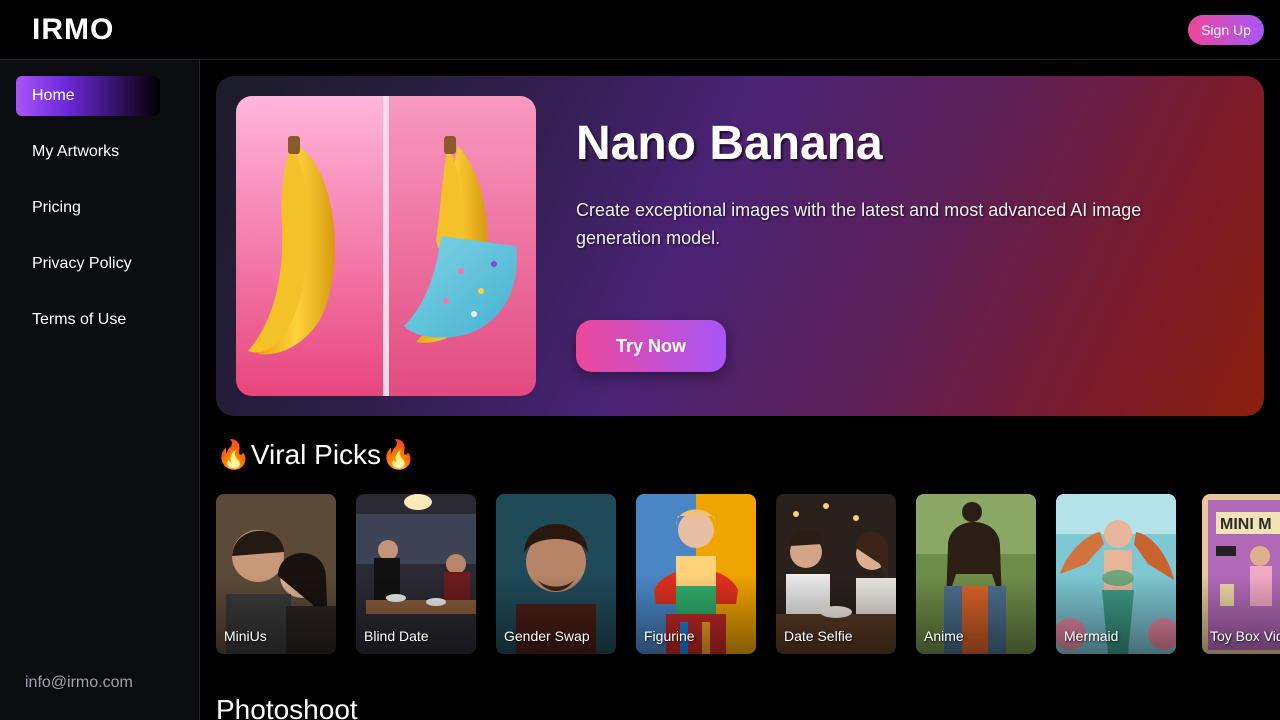 The height and width of the screenshot is (720, 1280). Describe the element at coordinates (1245, 636) in the screenshot. I see `card-label: Toy Box Video` at that location.